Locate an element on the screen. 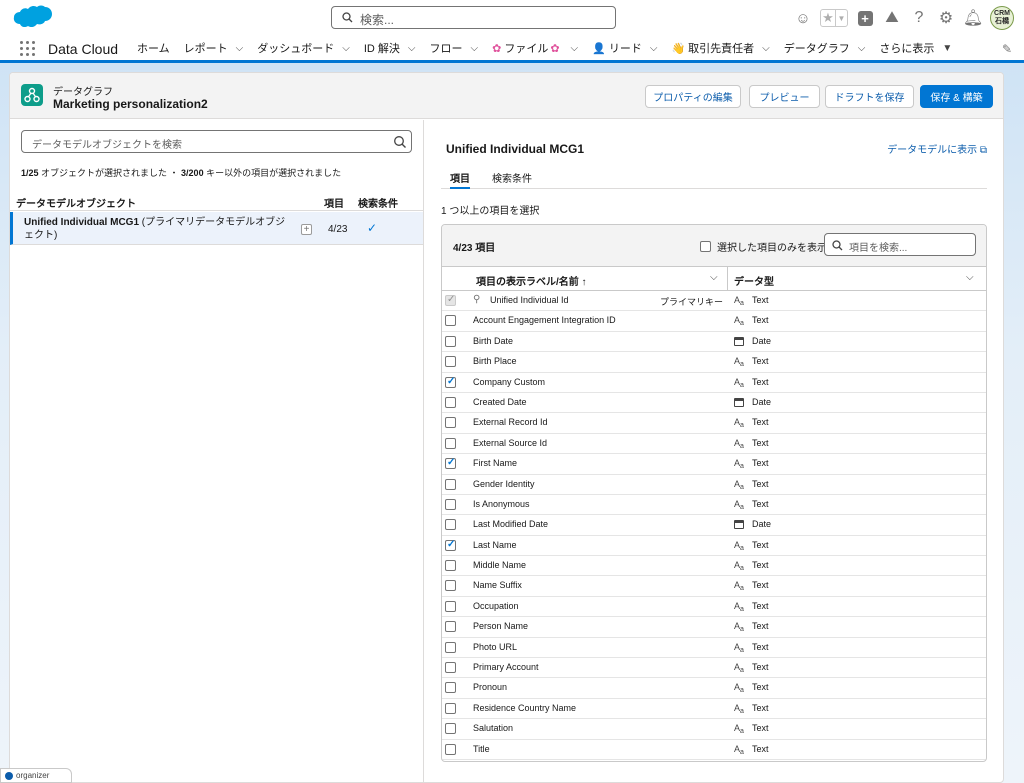 This screenshot has width=1024, height=783. nav-item: フロー ⌵ is located at coordinates (454, 48).